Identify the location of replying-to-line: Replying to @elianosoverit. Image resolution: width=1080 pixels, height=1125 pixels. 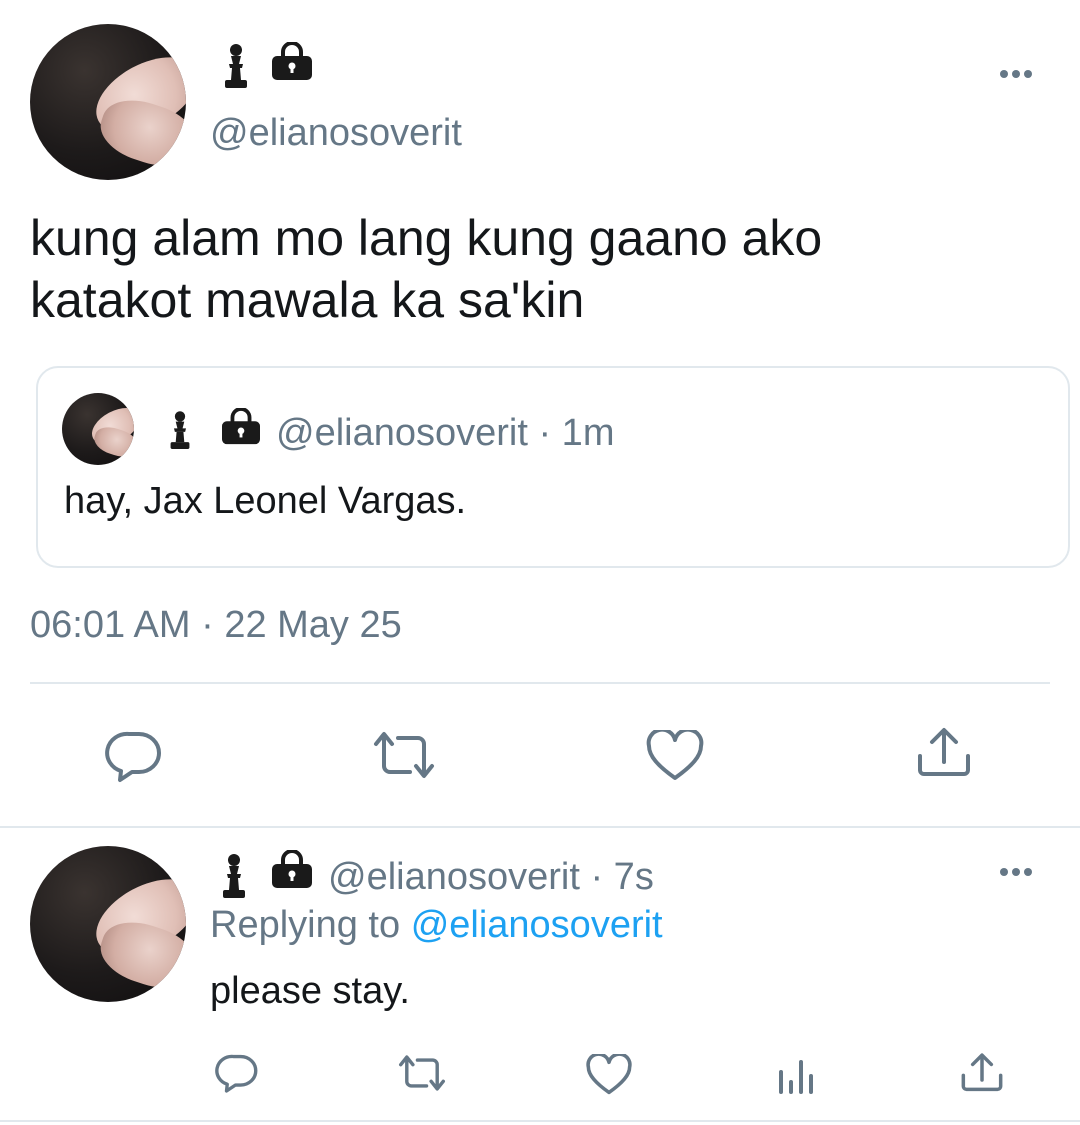
(436, 925).